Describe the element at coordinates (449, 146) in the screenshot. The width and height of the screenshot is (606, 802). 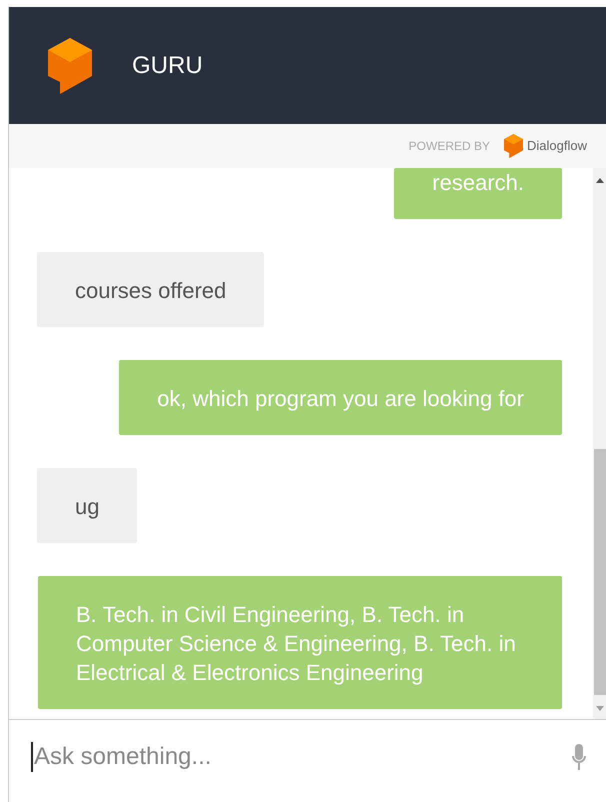
I see `powered-by-label: POWERED BY` at that location.